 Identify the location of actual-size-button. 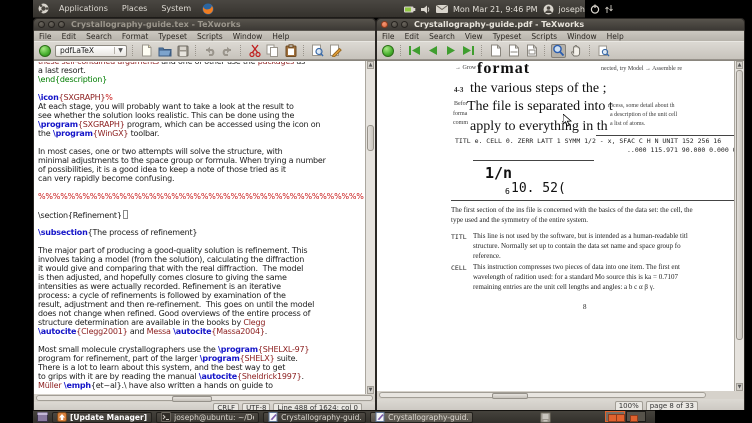
(495, 51).